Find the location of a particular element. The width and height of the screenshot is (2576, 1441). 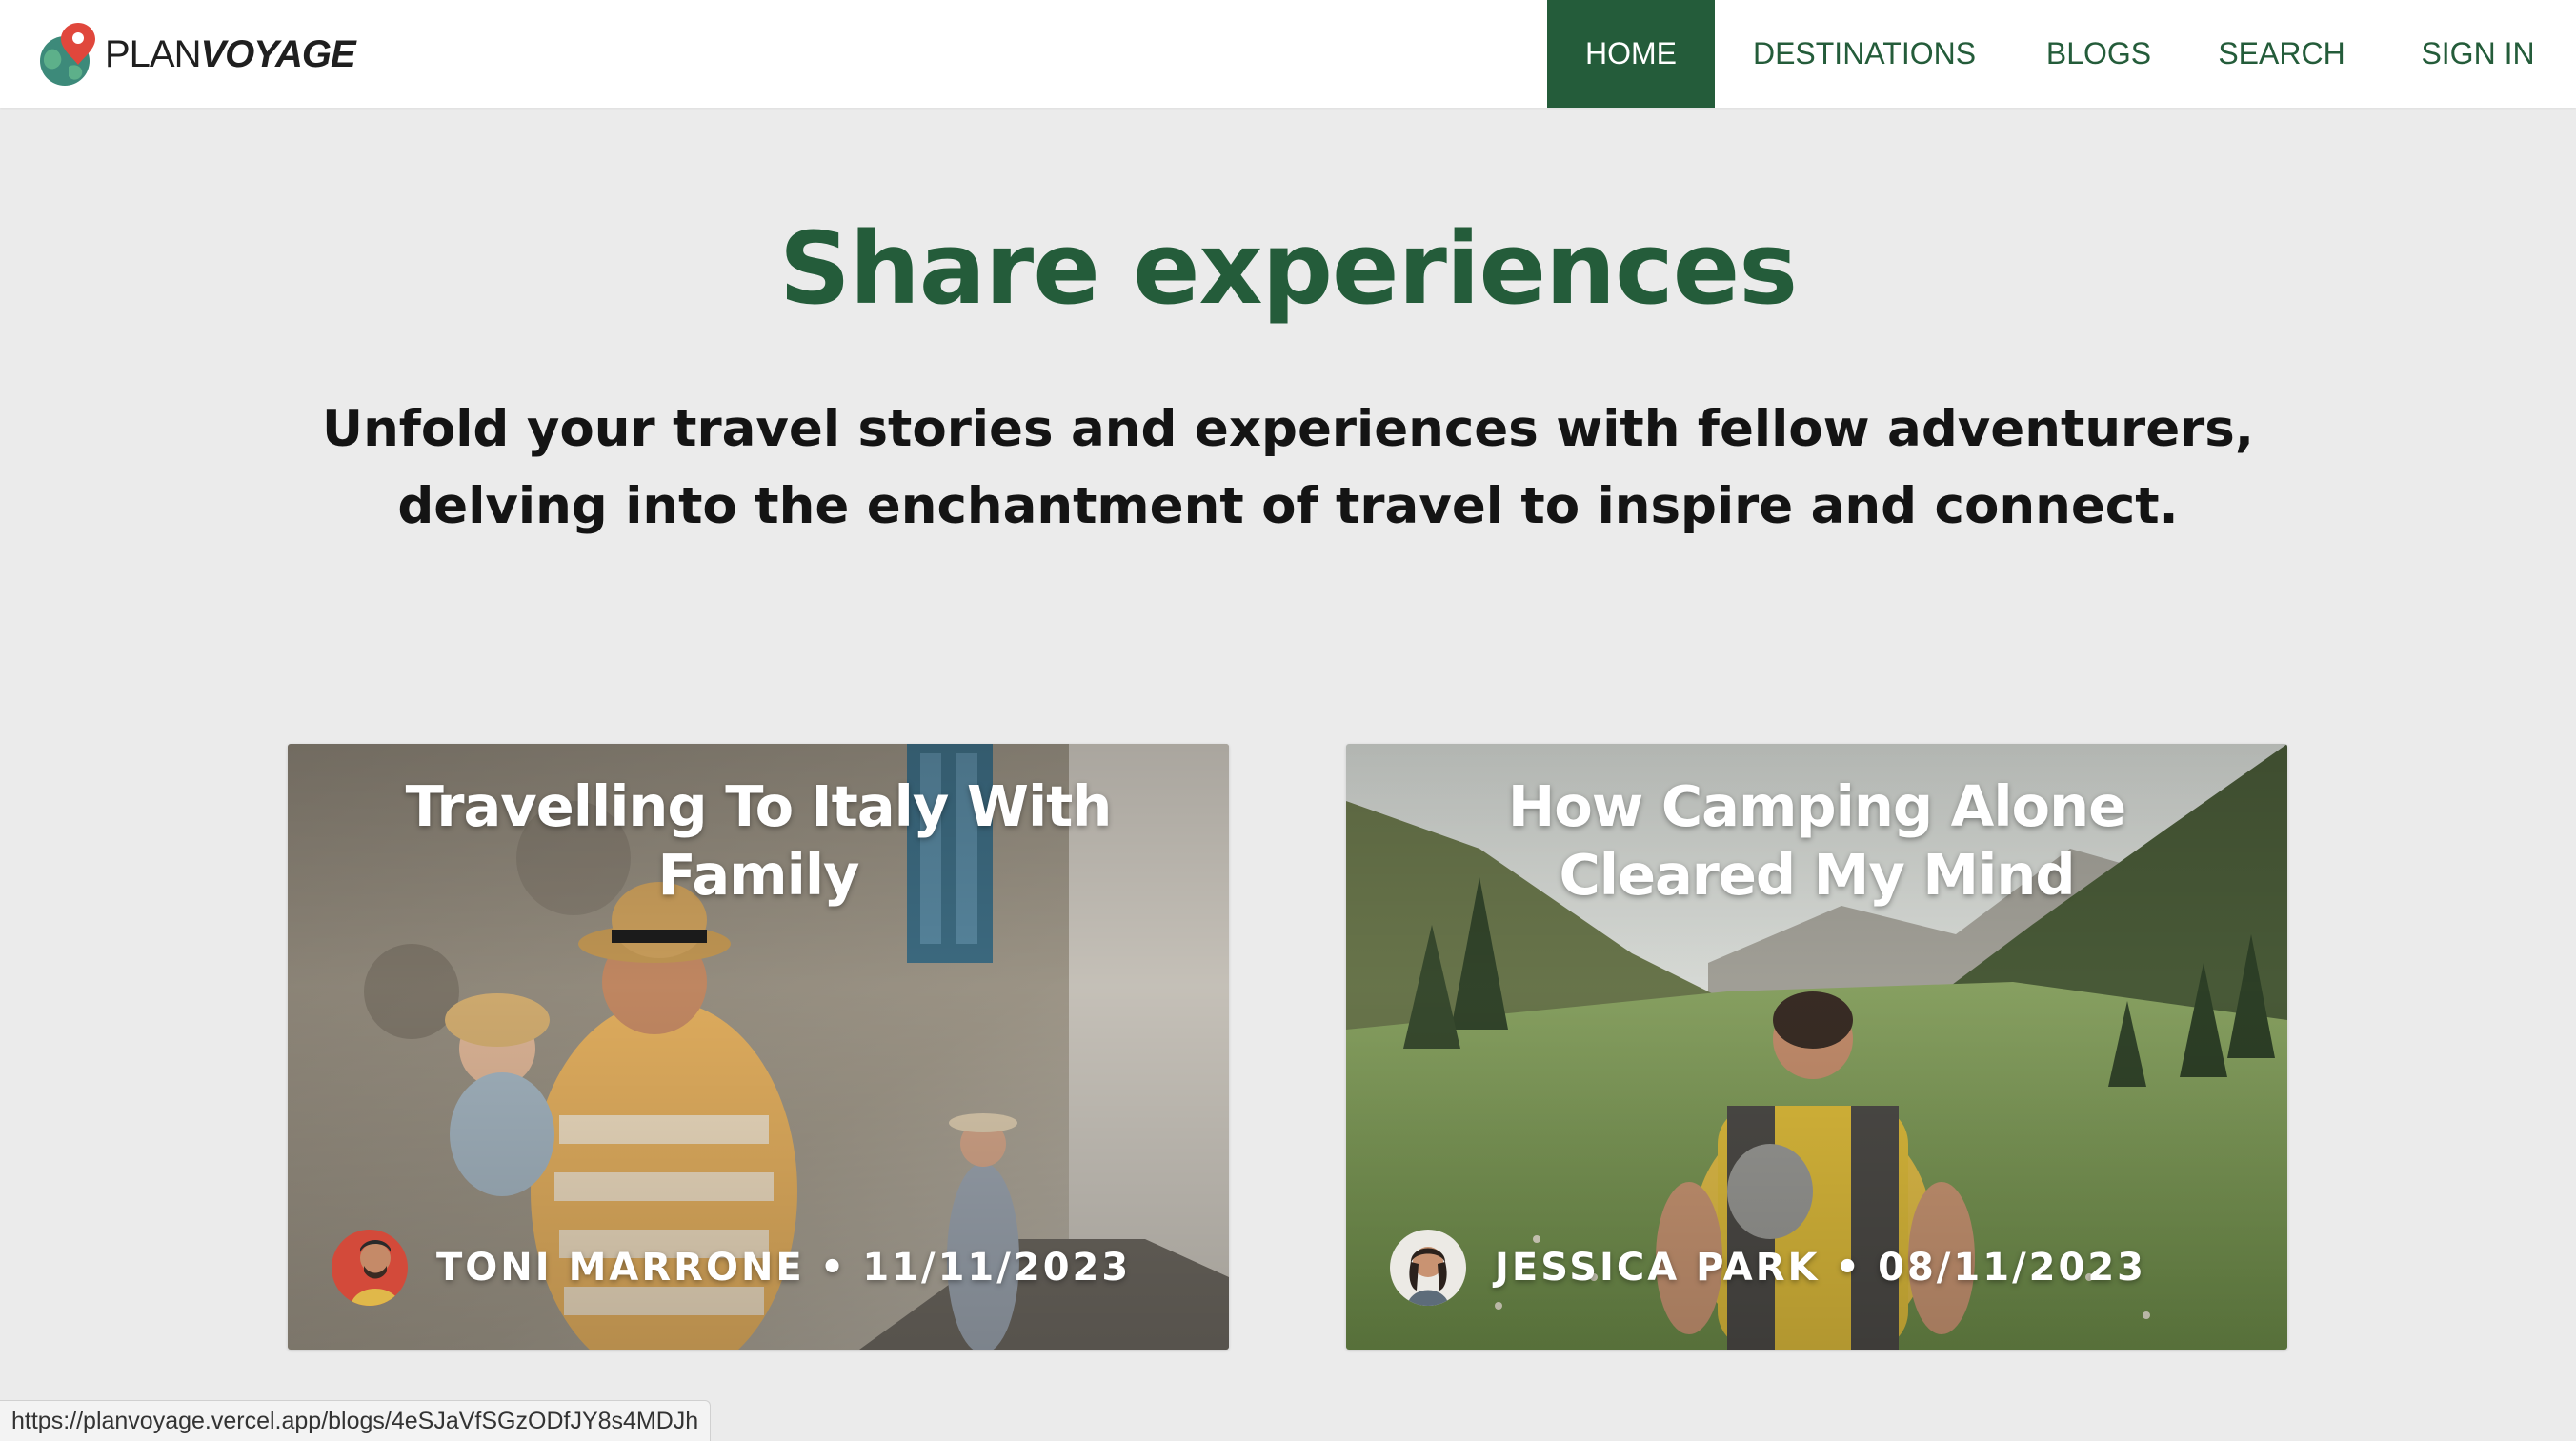

author-name: TONI MARRONE is located at coordinates (621, 1268).